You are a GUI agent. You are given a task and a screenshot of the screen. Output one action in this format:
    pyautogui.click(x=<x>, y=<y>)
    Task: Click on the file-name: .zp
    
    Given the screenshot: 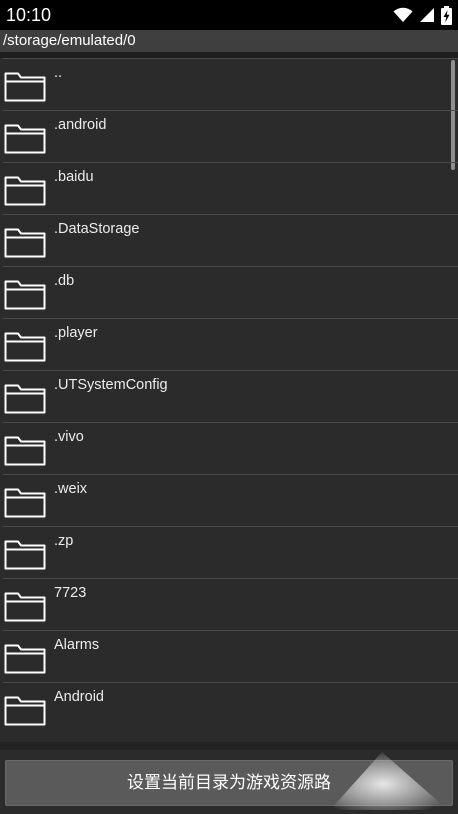 What is the action you would take?
    pyautogui.click(x=64, y=541)
    